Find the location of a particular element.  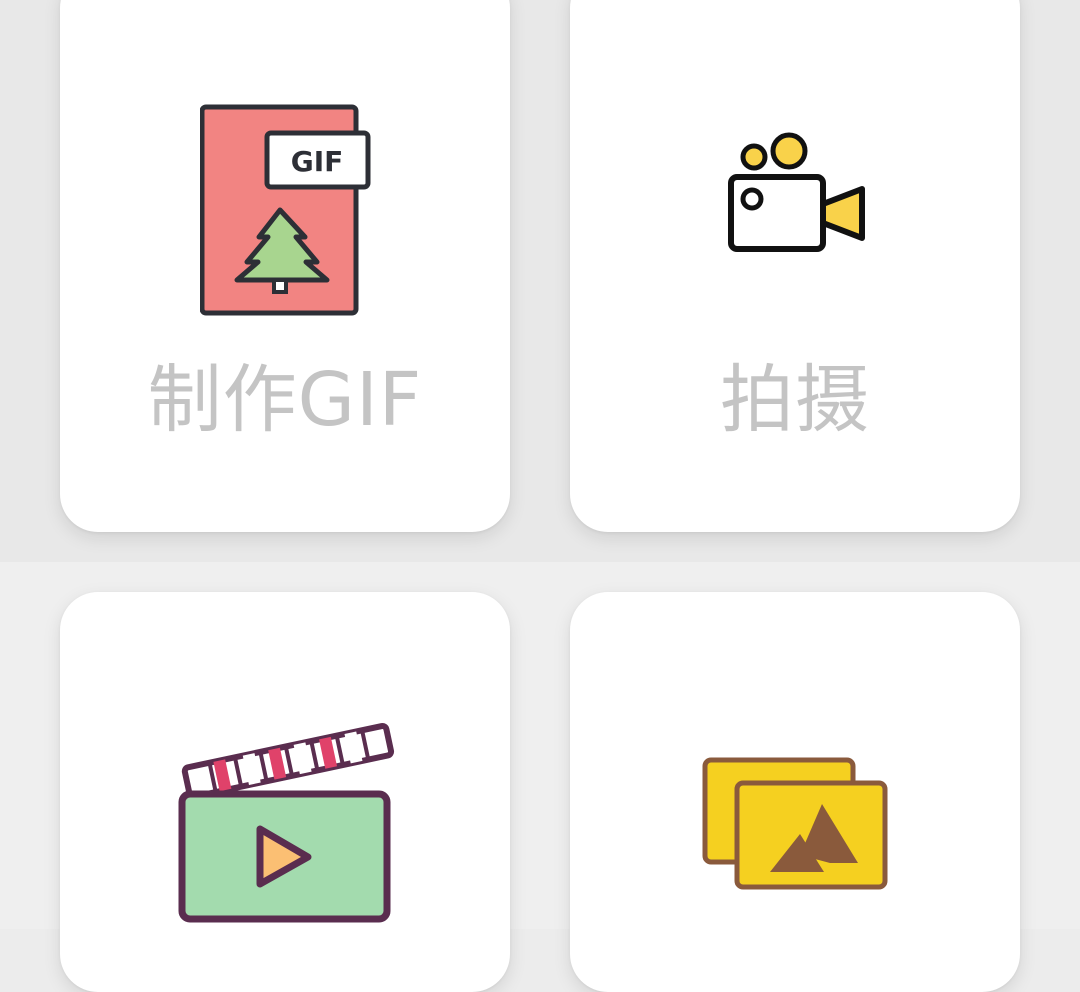

video-camera-icon is located at coordinates (796, 192).